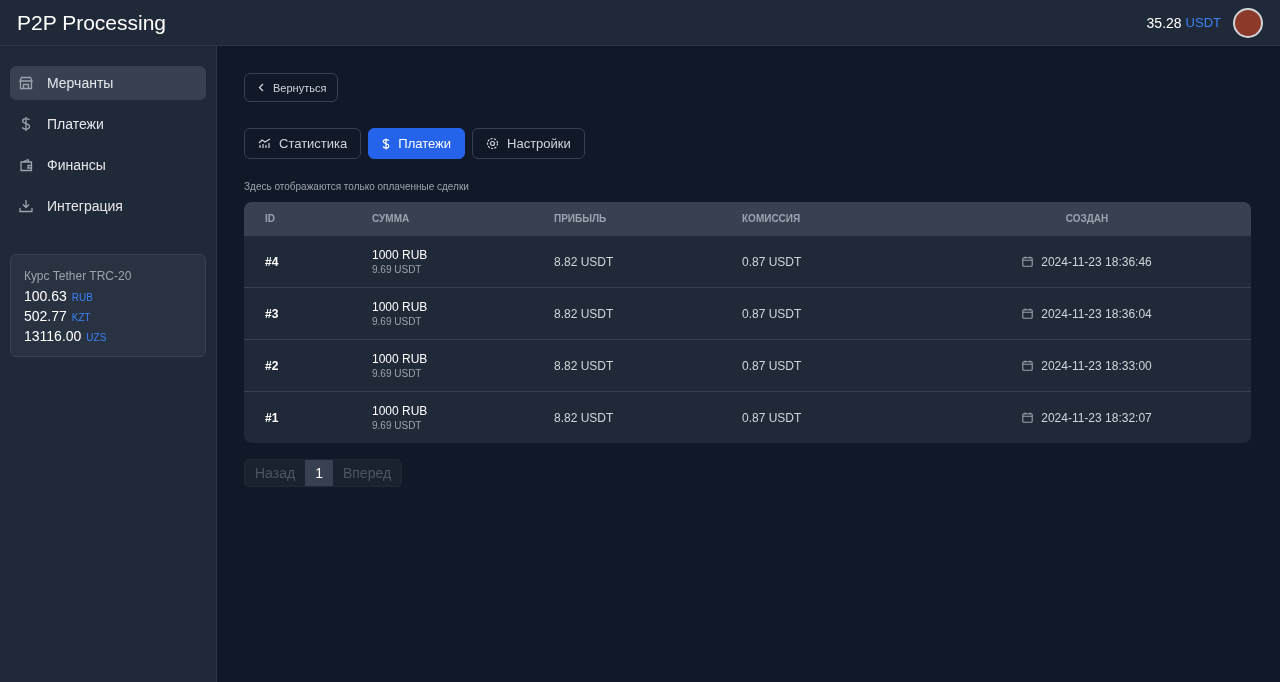 The image size is (1280, 682). Describe the element at coordinates (45, 296) in the screenshot. I see `rate-value: 100.63` at that location.